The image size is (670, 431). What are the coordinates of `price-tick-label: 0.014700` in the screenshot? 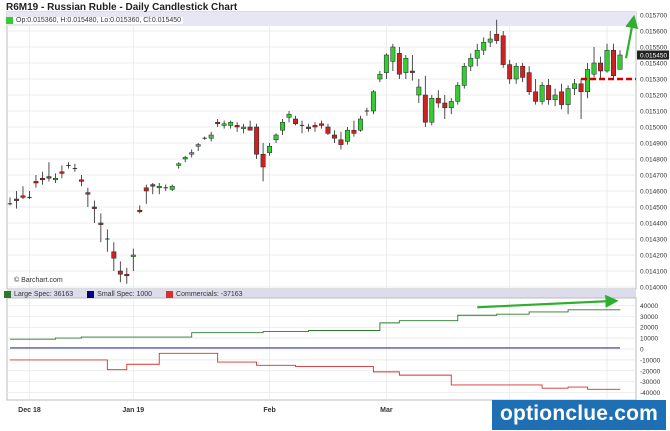 It's located at (653, 176).